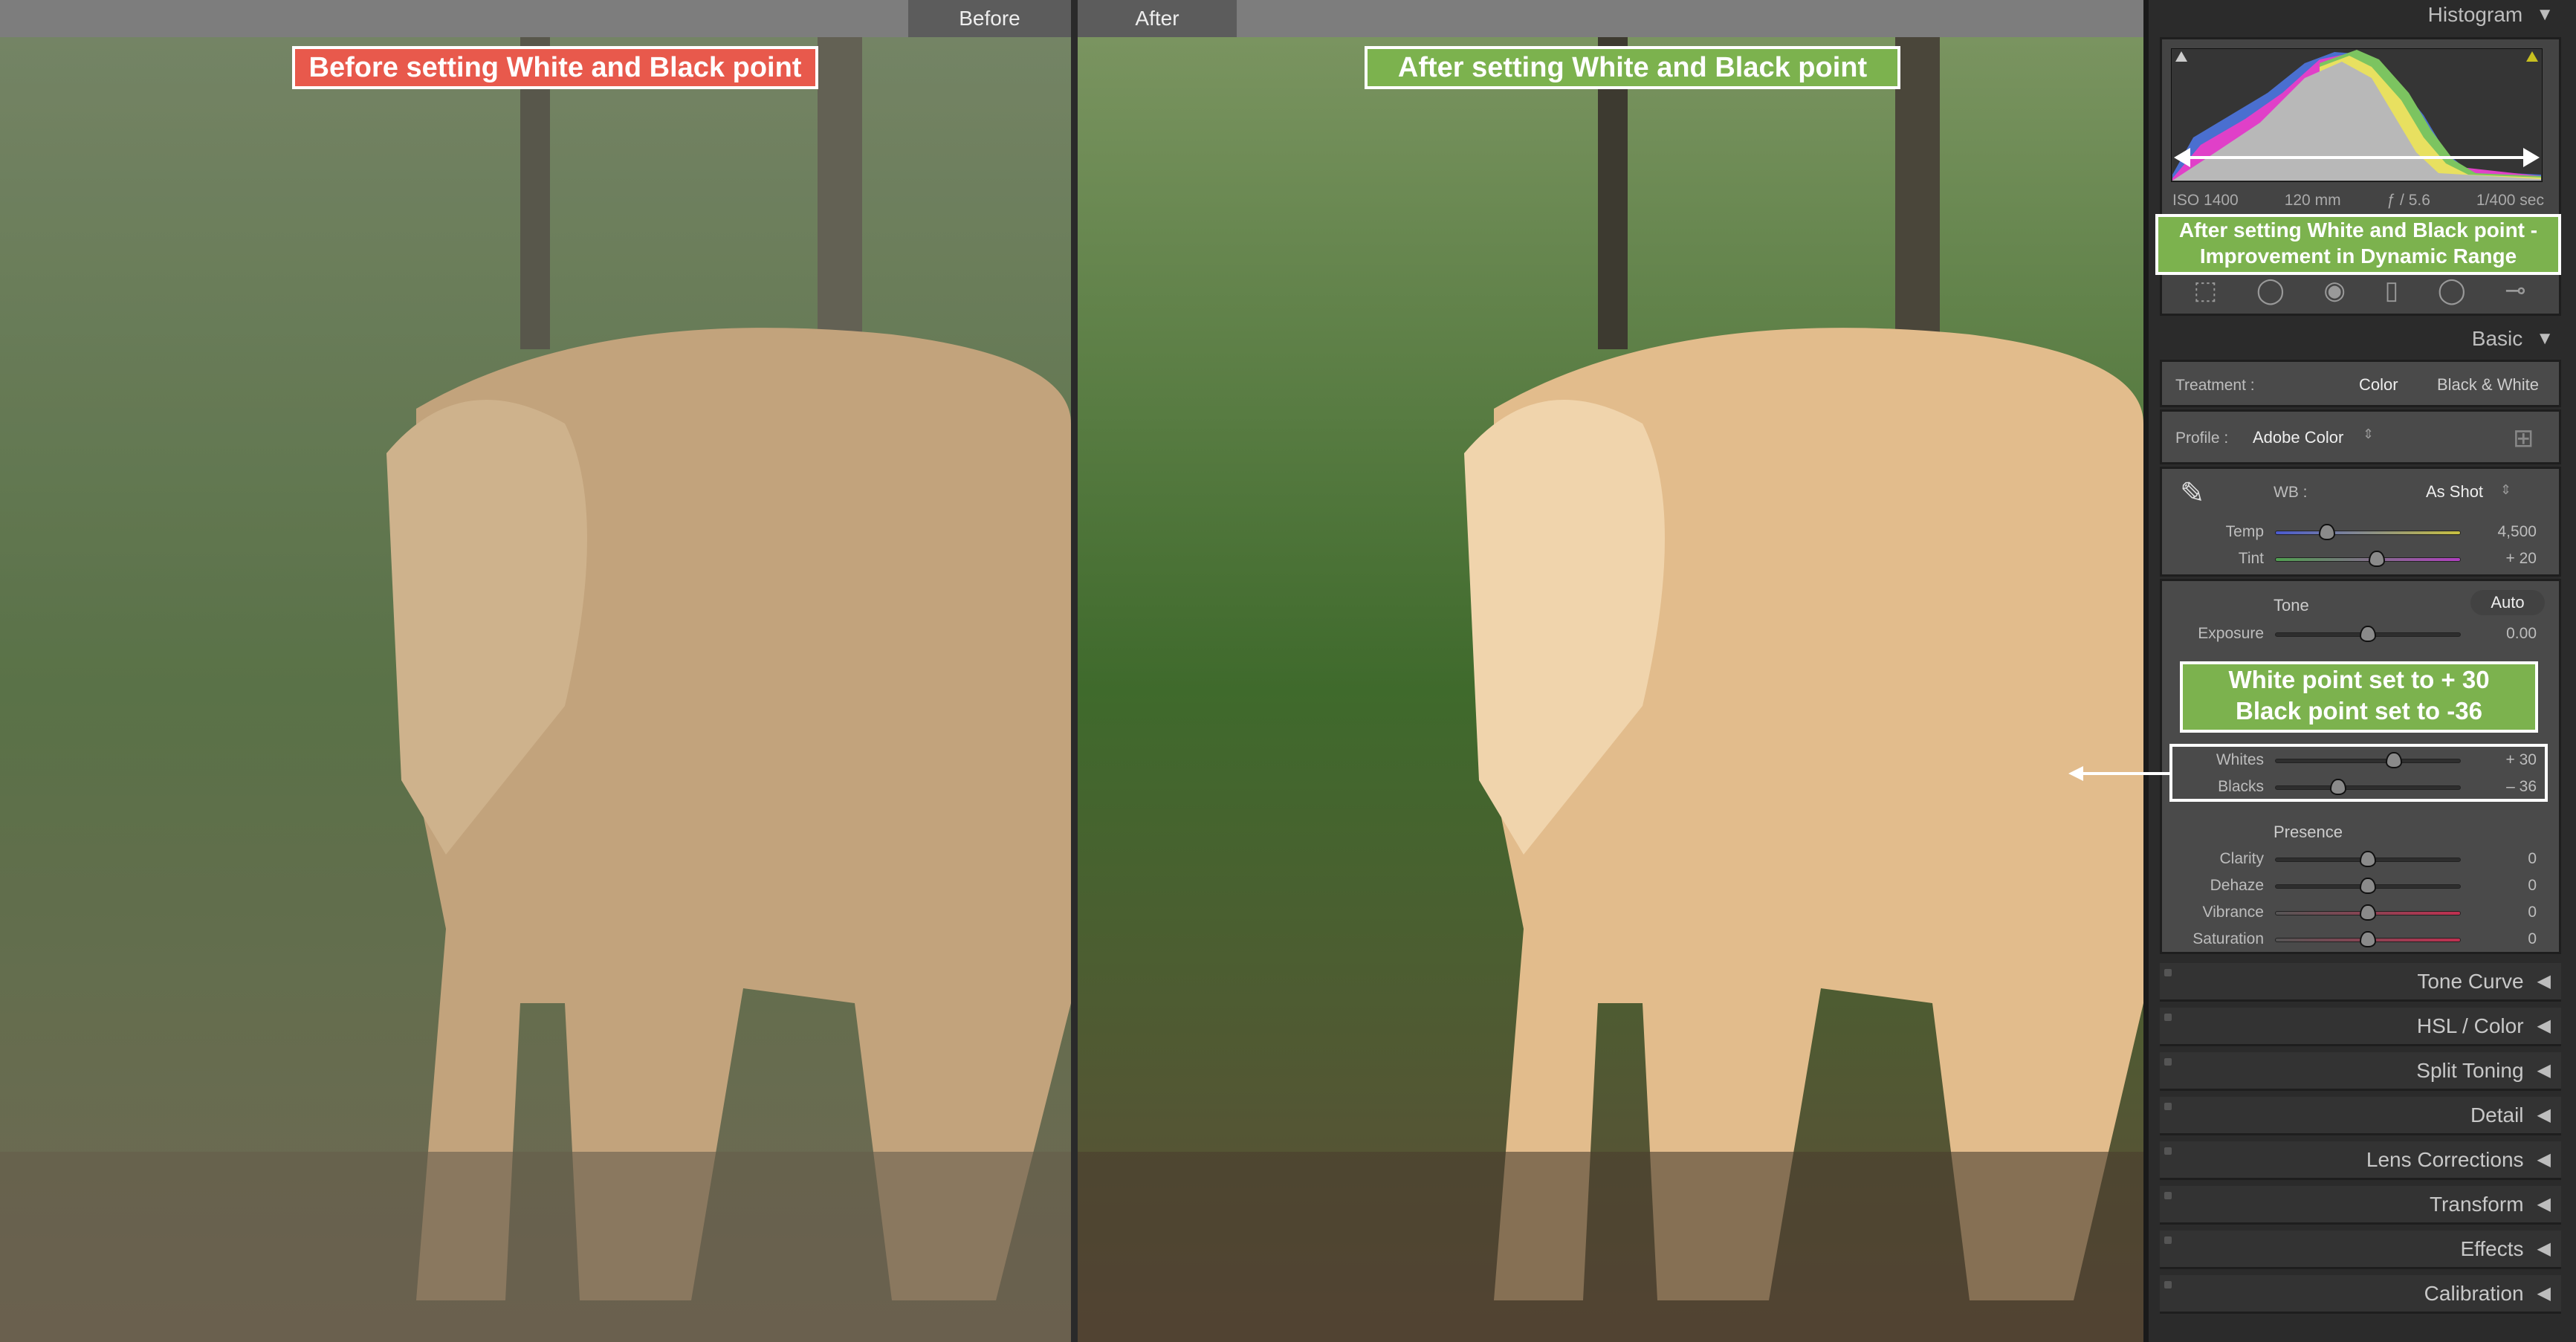 The image size is (2576, 1342). I want to click on histogram-chart, so click(2357, 115).